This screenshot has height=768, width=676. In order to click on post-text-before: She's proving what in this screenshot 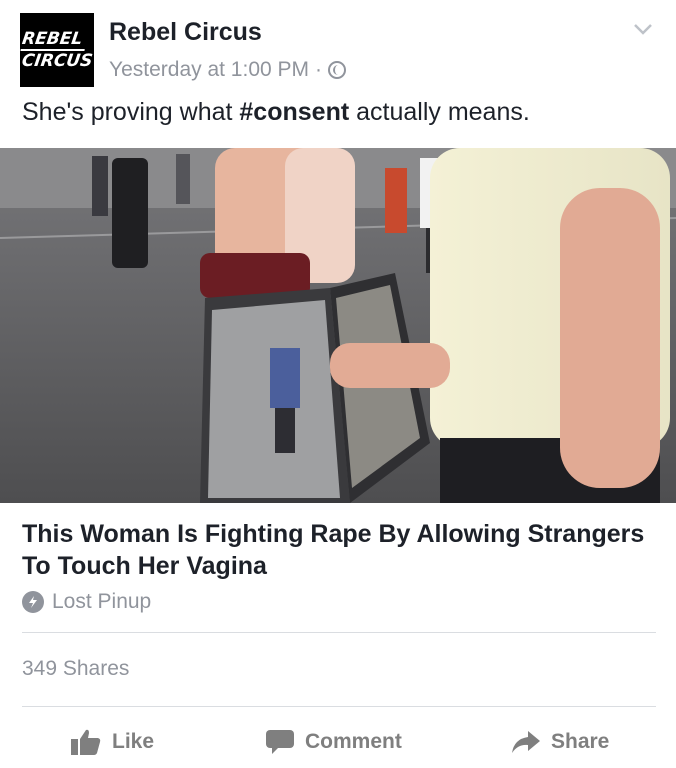, I will do `click(131, 112)`.